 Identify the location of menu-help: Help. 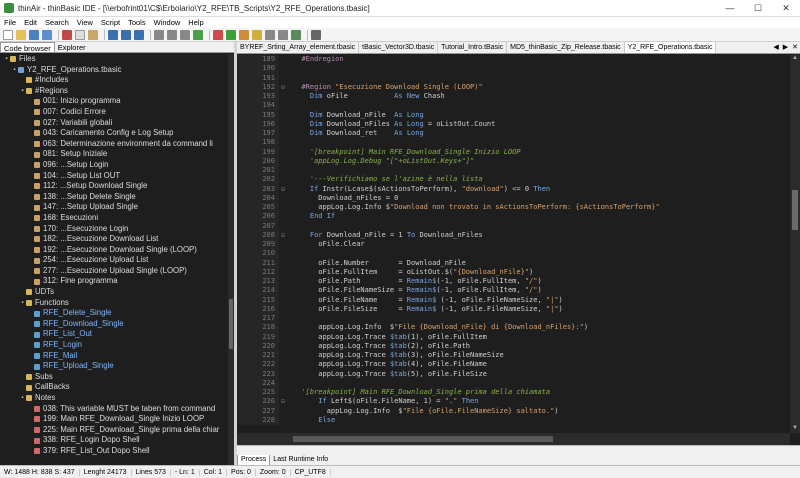
(195, 22).